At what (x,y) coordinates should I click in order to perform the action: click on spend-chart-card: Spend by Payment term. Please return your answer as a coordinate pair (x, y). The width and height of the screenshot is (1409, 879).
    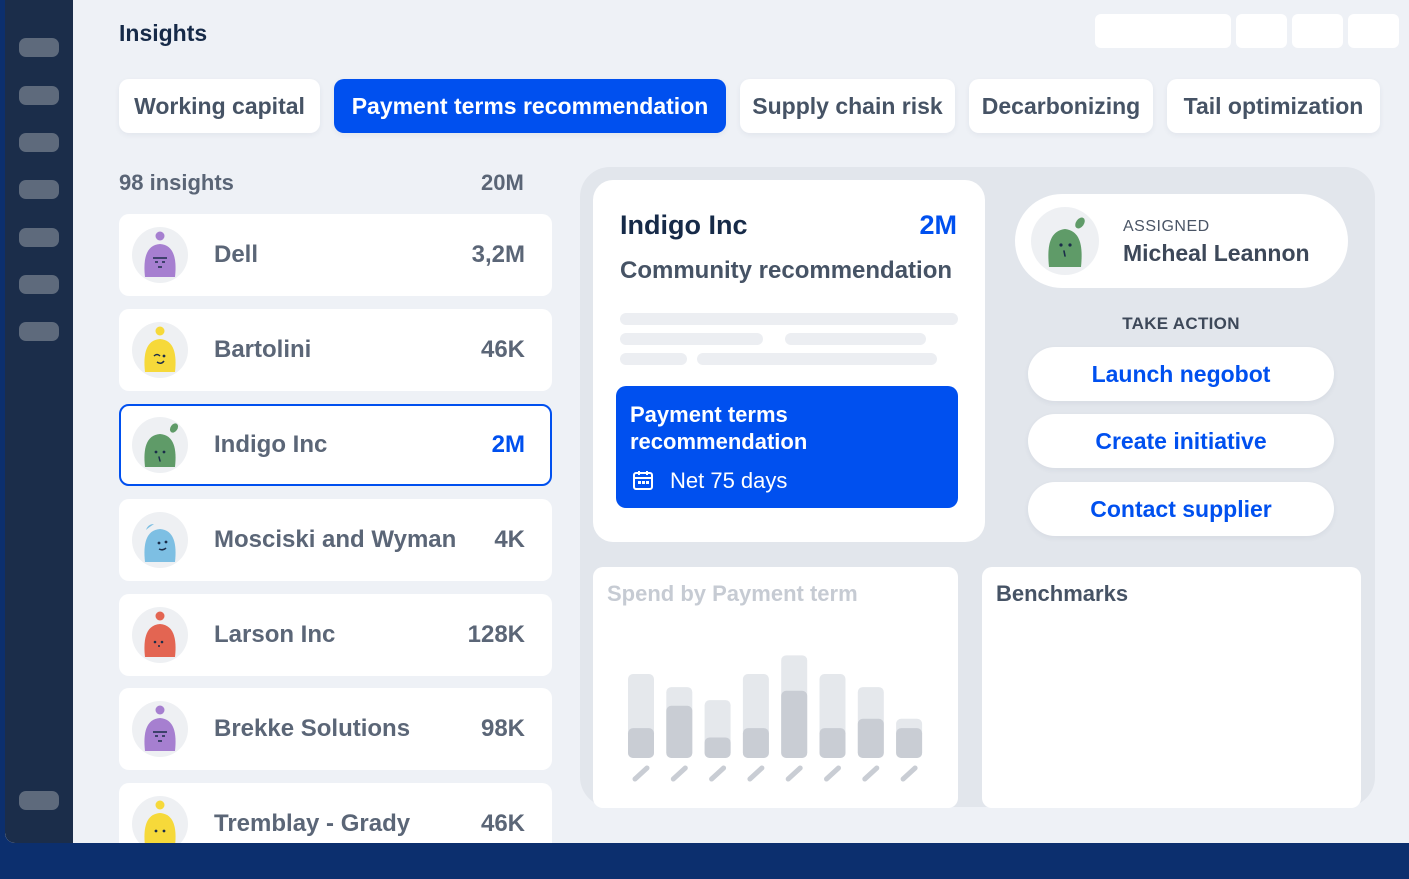
    Looking at the image, I should click on (775, 687).